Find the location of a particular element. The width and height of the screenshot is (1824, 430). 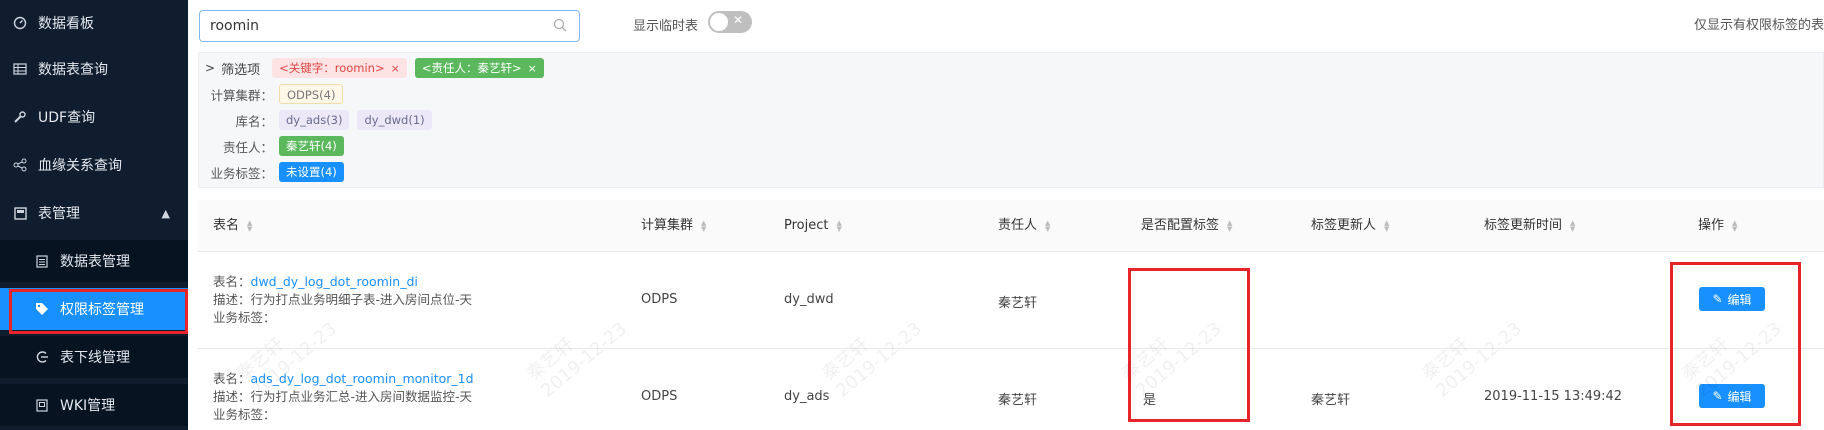

column-label: 责任人 is located at coordinates (1018, 225).